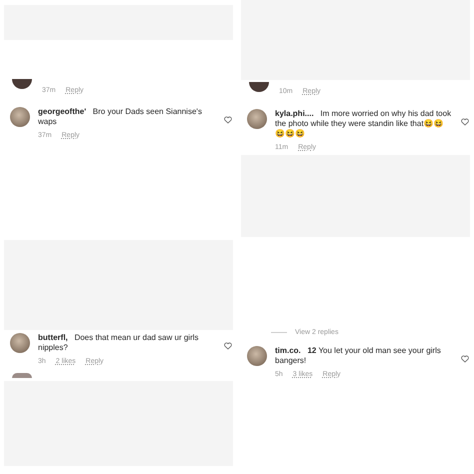  I want to click on comment-text: tim.co. 12 You let your old man see your girls bangers!, so click(358, 356).